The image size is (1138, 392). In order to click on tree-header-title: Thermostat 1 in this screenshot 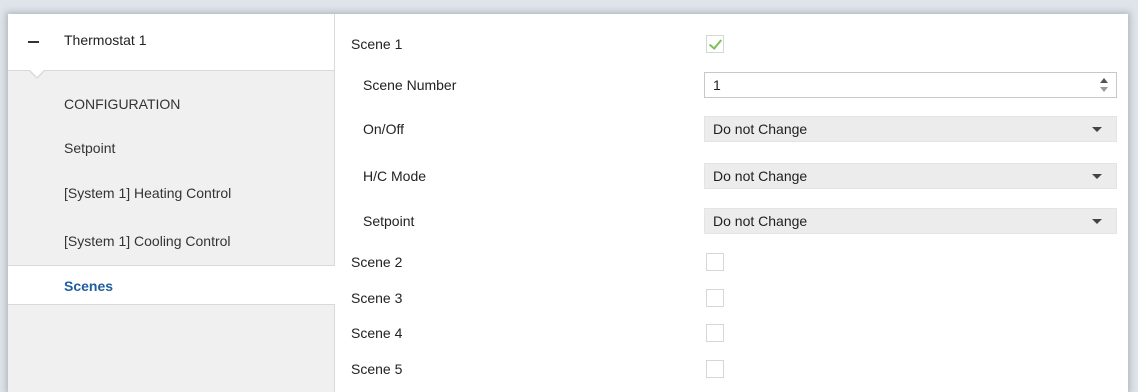, I will do `click(105, 40)`.